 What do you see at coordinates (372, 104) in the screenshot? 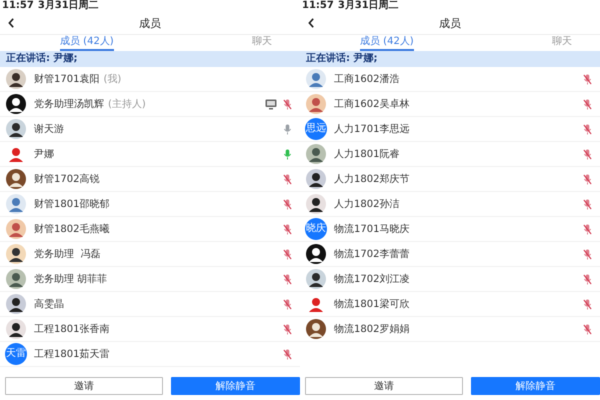
I see `member-name: 工商1602吴卓林` at bounding box center [372, 104].